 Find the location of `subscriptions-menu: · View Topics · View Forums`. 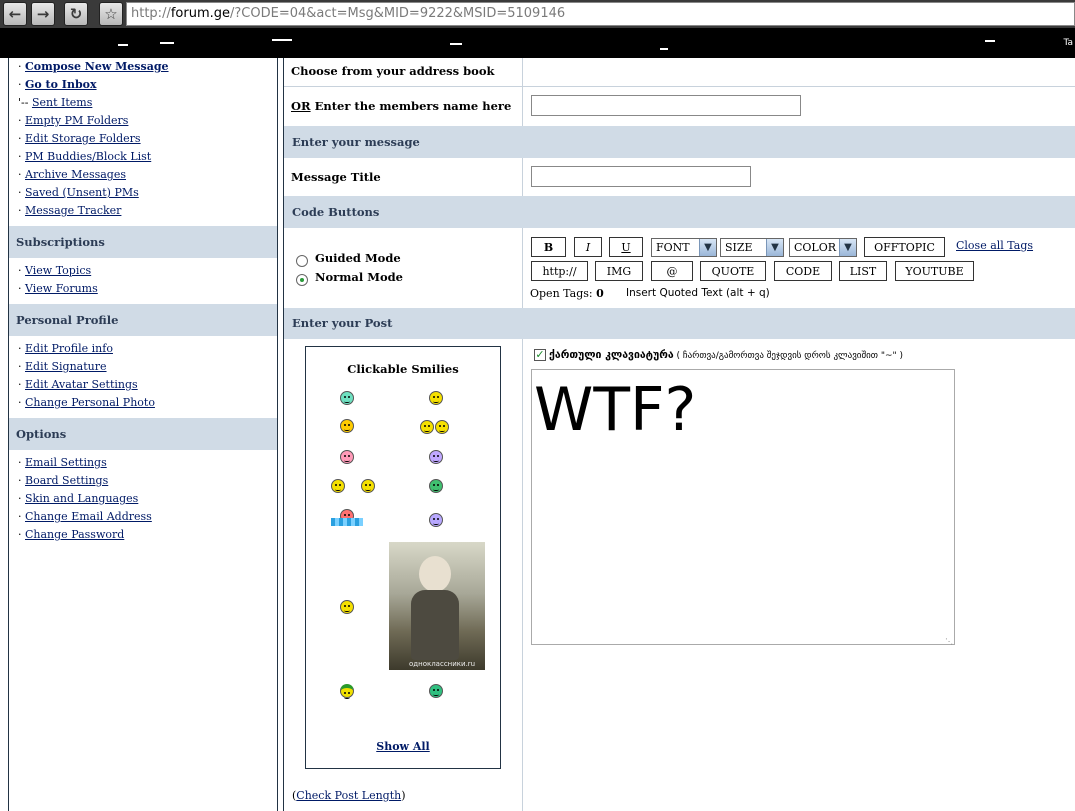

subscriptions-menu: · View Topics · View Forums is located at coordinates (143, 280).